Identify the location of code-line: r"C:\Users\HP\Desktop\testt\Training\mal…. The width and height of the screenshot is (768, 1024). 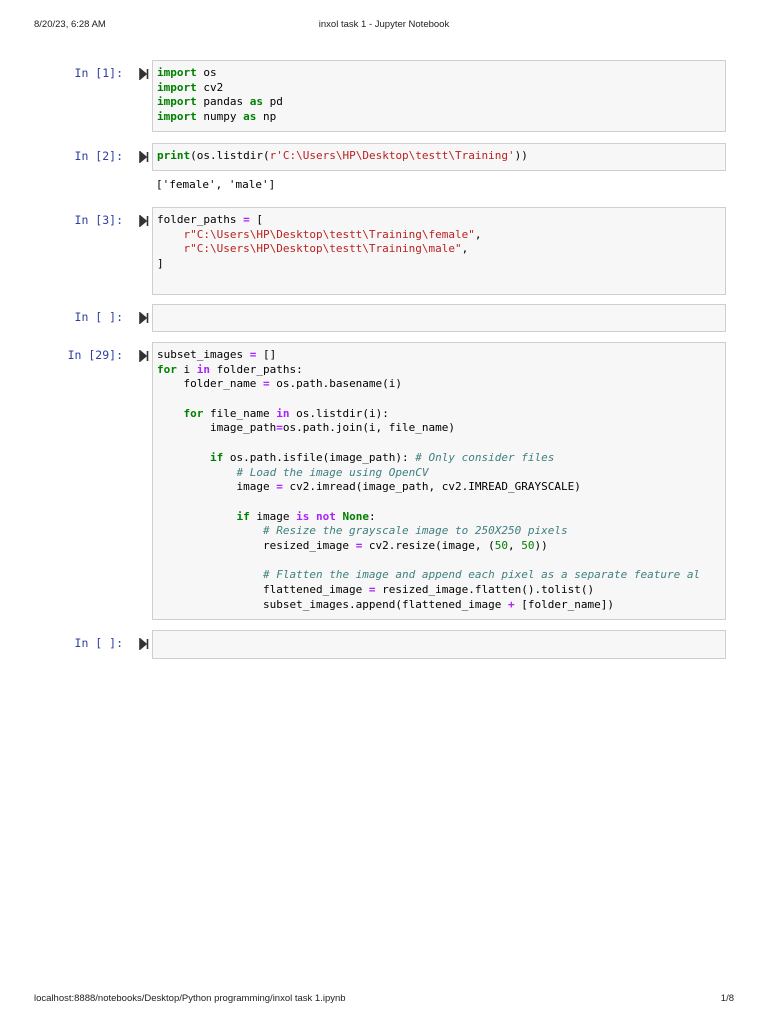
(319, 249).